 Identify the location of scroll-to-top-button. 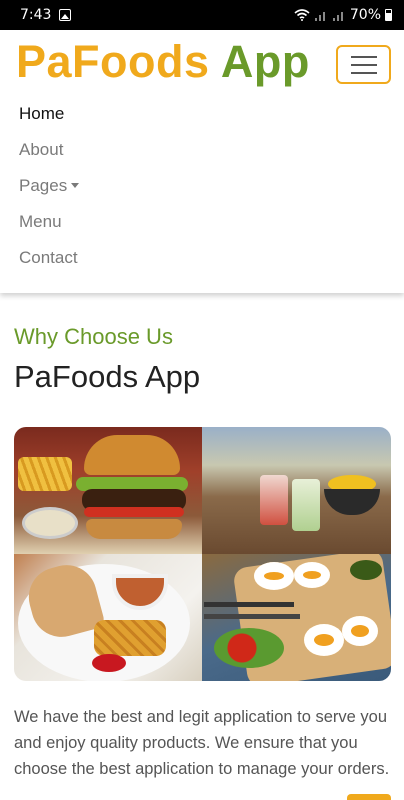
(369, 797).